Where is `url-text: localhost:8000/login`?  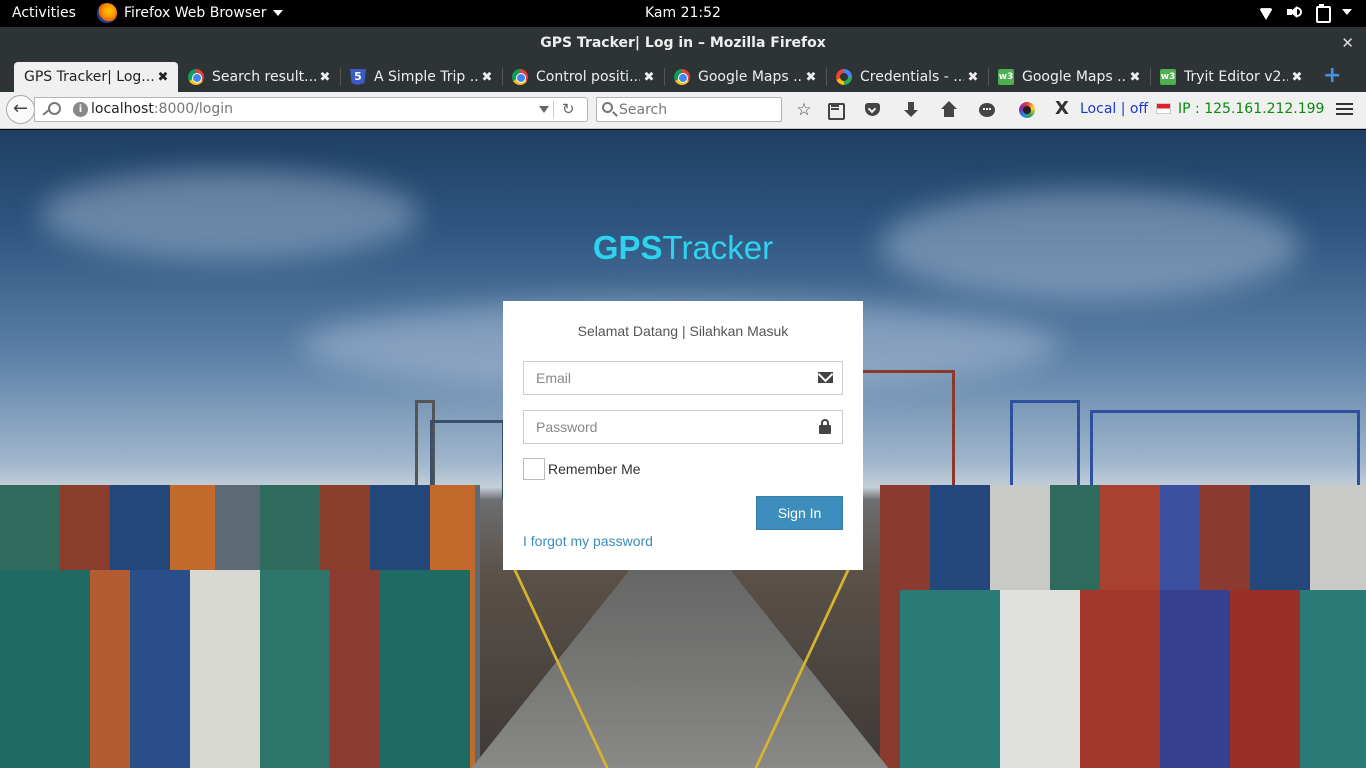
url-text: localhost:8000/login is located at coordinates (162, 109).